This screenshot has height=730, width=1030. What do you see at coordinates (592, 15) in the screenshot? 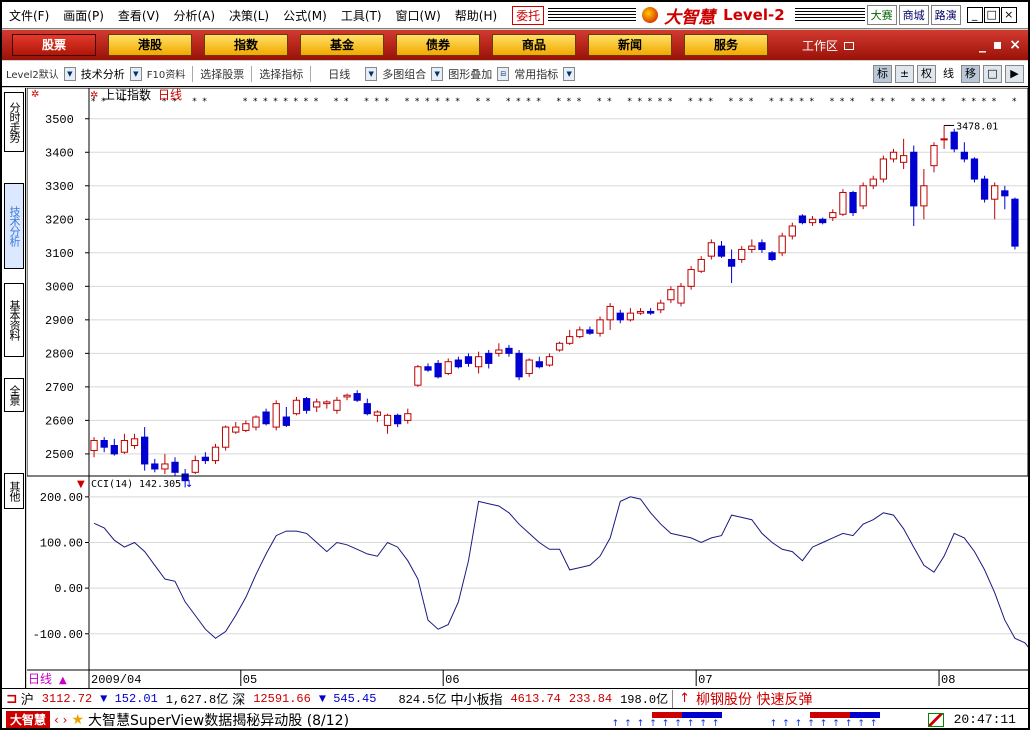
I see `title-stripes-left` at bounding box center [592, 15].